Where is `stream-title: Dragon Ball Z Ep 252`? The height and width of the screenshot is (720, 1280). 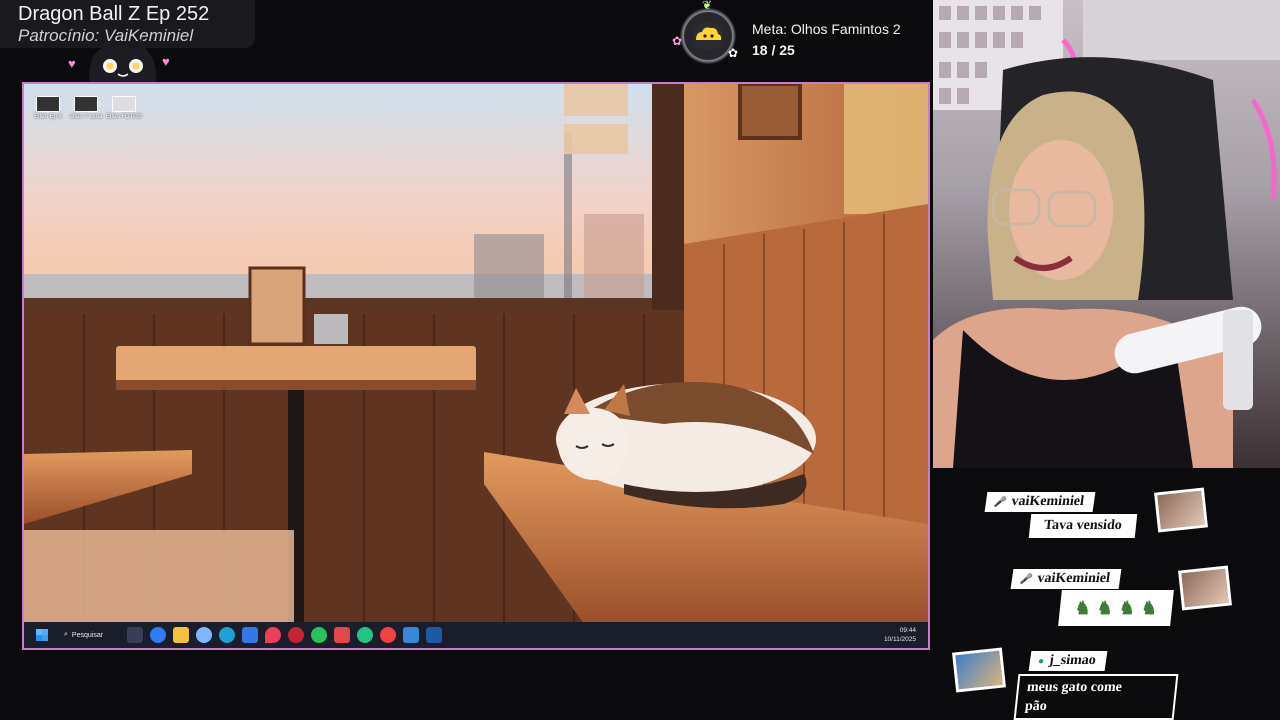
stream-title: Dragon Ball Z Ep 252 is located at coordinates (114, 14).